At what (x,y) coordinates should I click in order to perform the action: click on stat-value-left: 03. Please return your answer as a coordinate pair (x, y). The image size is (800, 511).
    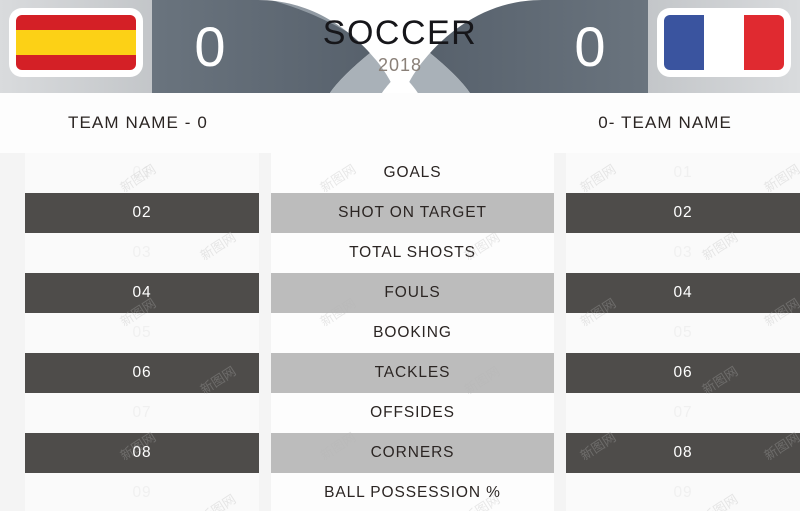
    Looking at the image, I should click on (142, 253).